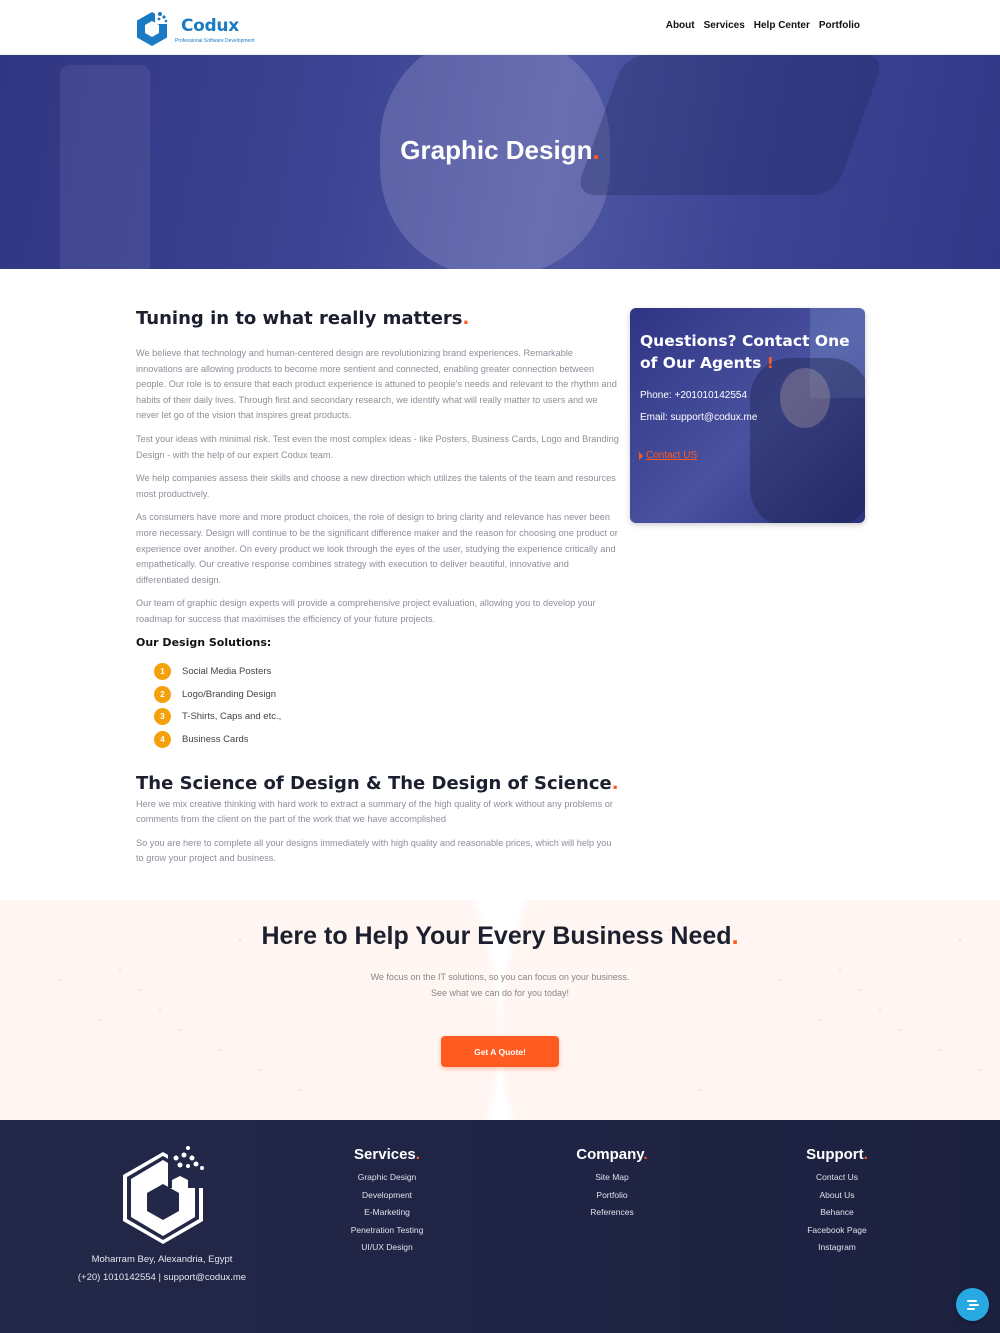  What do you see at coordinates (612, 1213) in the screenshot?
I see `footer-link: References` at bounding box center [612, 1213].